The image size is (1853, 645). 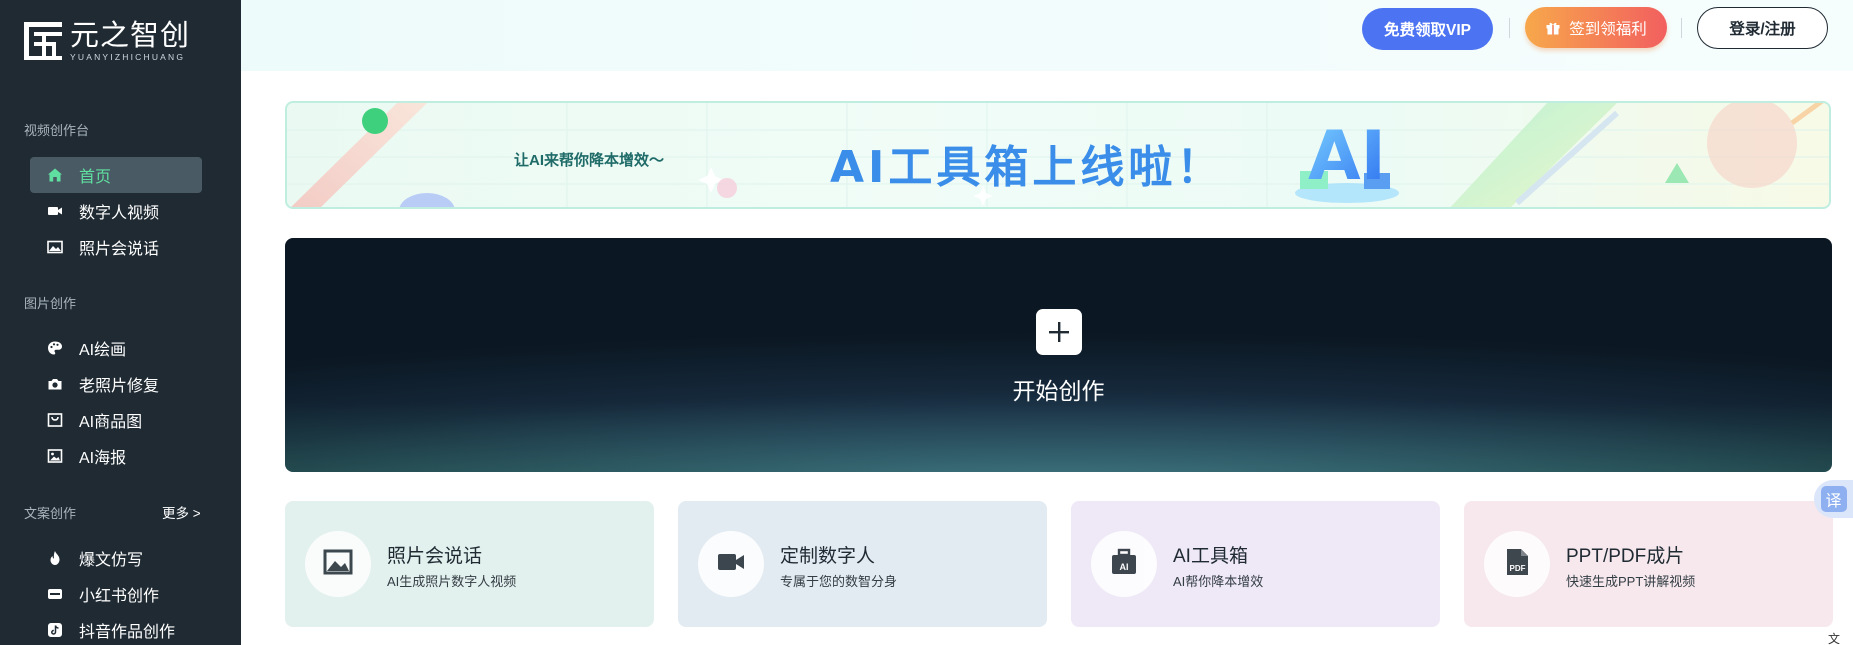 I want to click on section-title-copywriting: 文案创作, so click(x=50, y=513).